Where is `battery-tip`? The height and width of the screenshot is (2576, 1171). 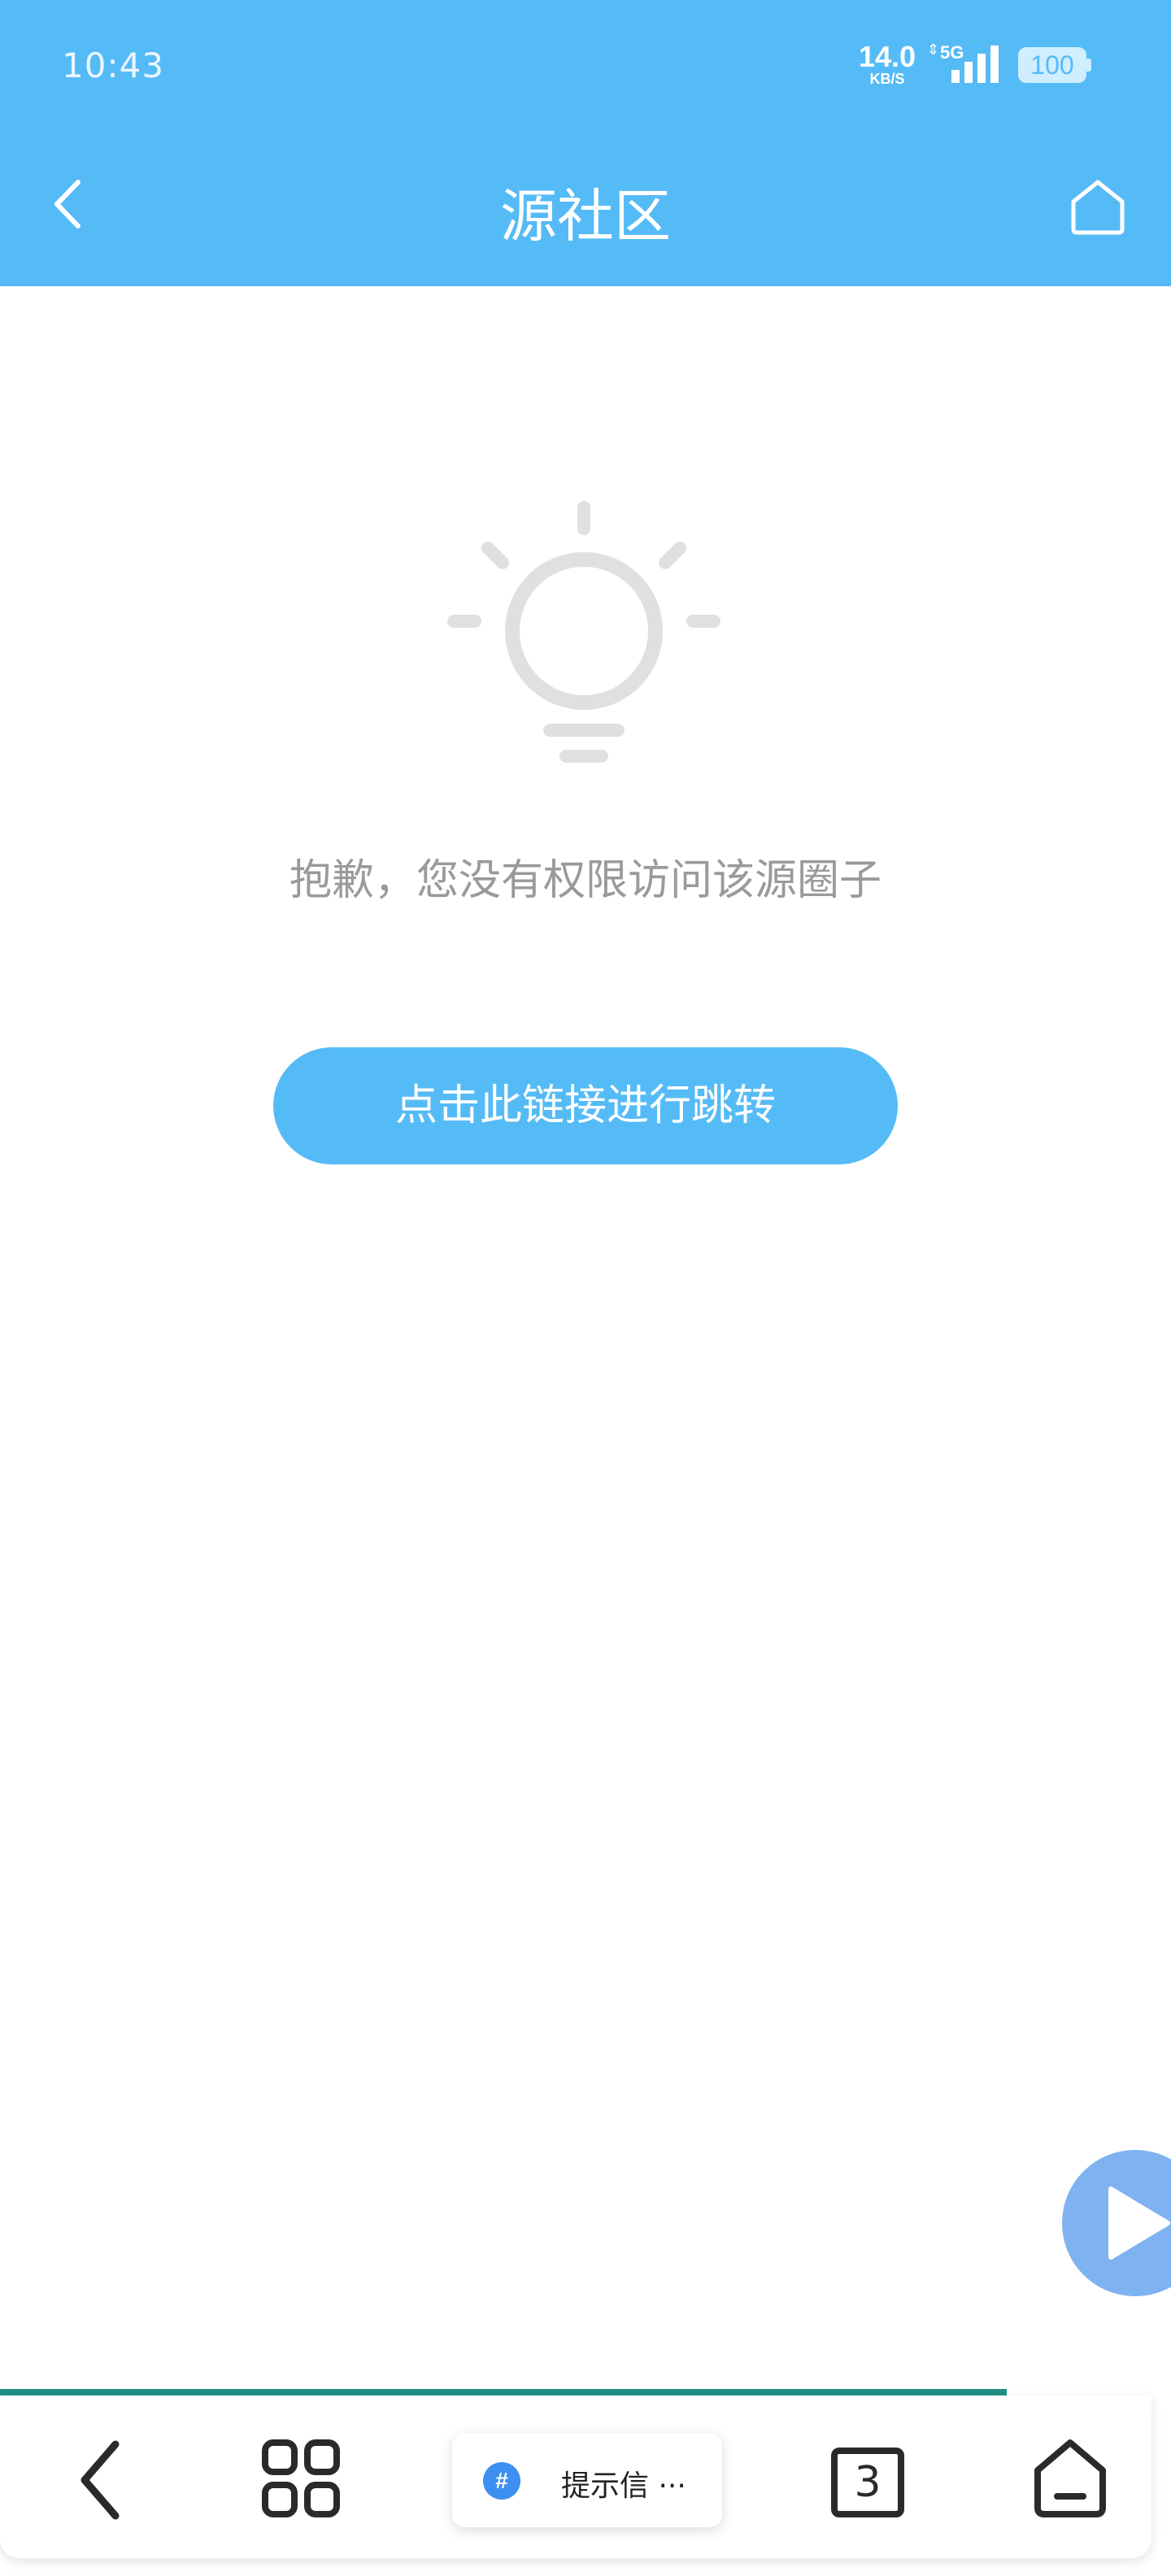
battery-tip is located at coordinates (1088, 66).